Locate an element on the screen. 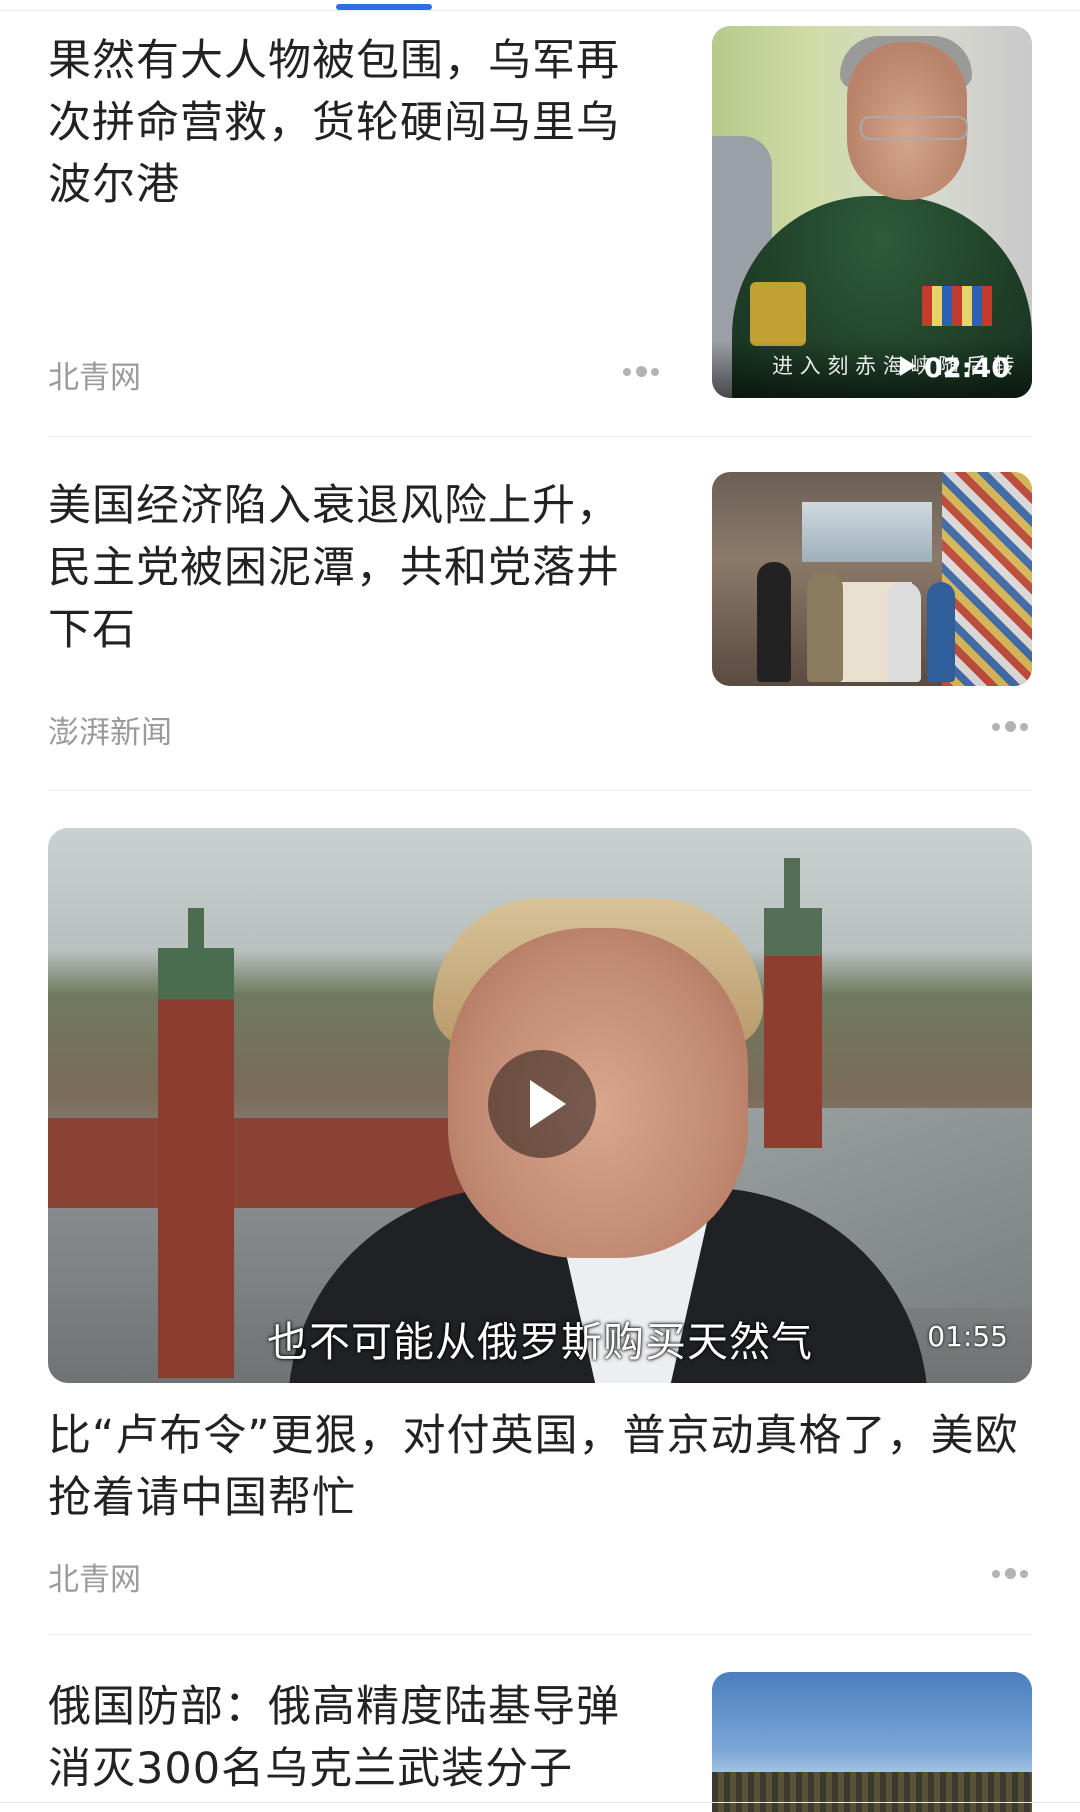  article-title: 美国经济陷入衰退风险上升，民主党被困泥潭，共和党落井下石 is located at coordinates (338, 568).